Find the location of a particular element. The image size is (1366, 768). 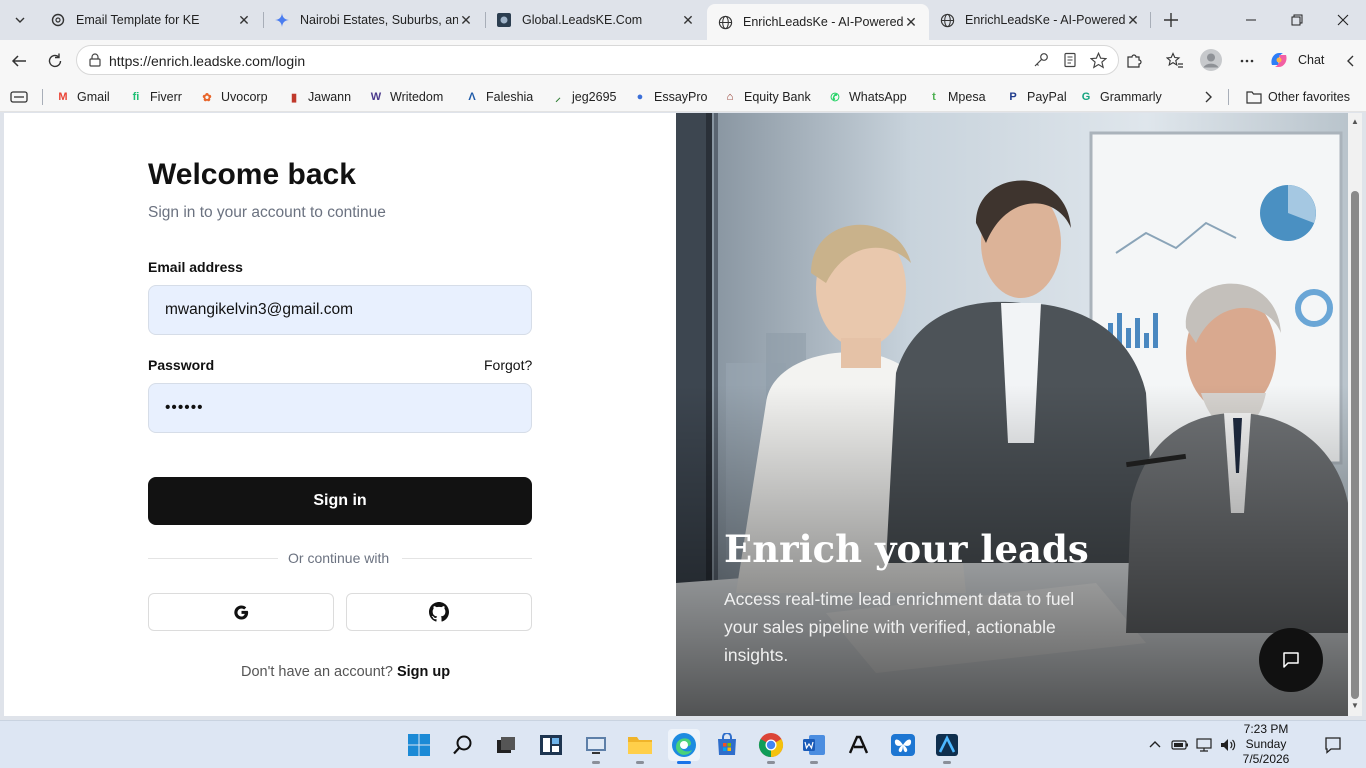

bookmark-item: ● EssayPro is located at coordinates (670, 97).